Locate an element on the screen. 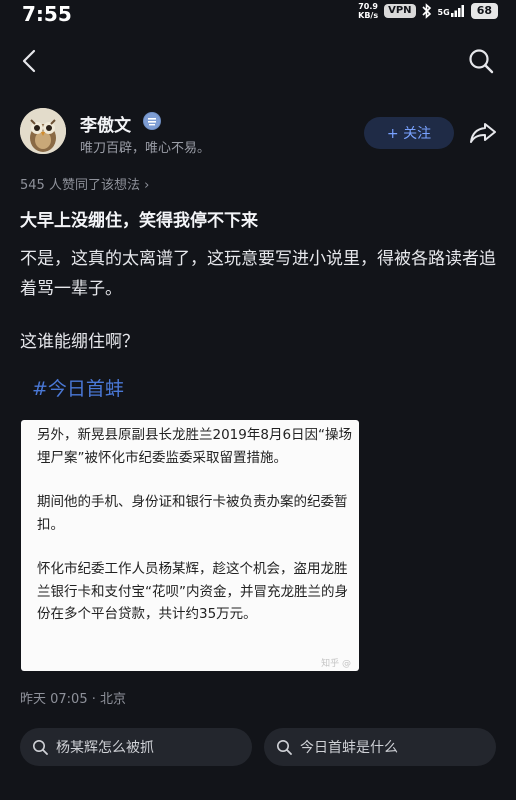  search-button is located at coordinates (481, 61).